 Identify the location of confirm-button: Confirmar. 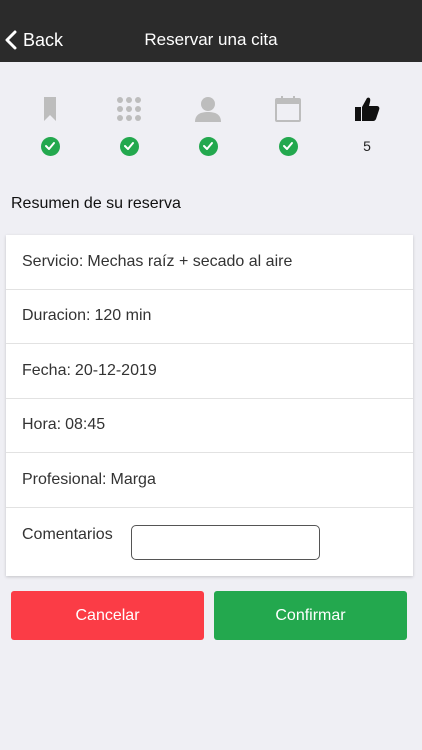
(310, 615).